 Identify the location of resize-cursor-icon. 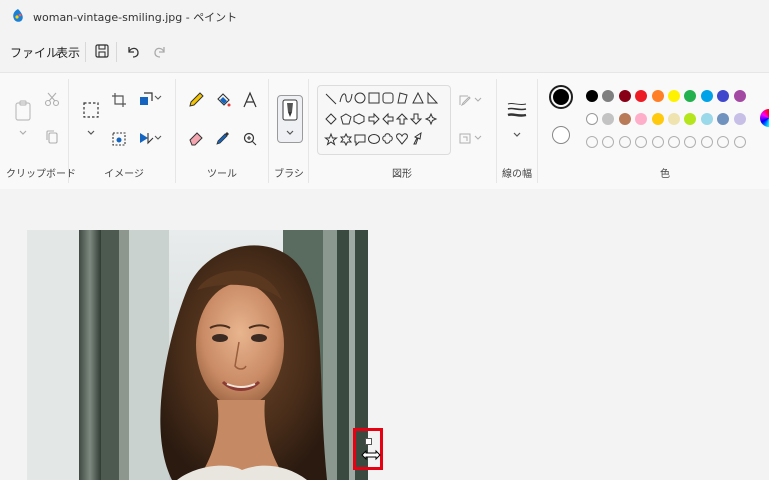
(371, 455).